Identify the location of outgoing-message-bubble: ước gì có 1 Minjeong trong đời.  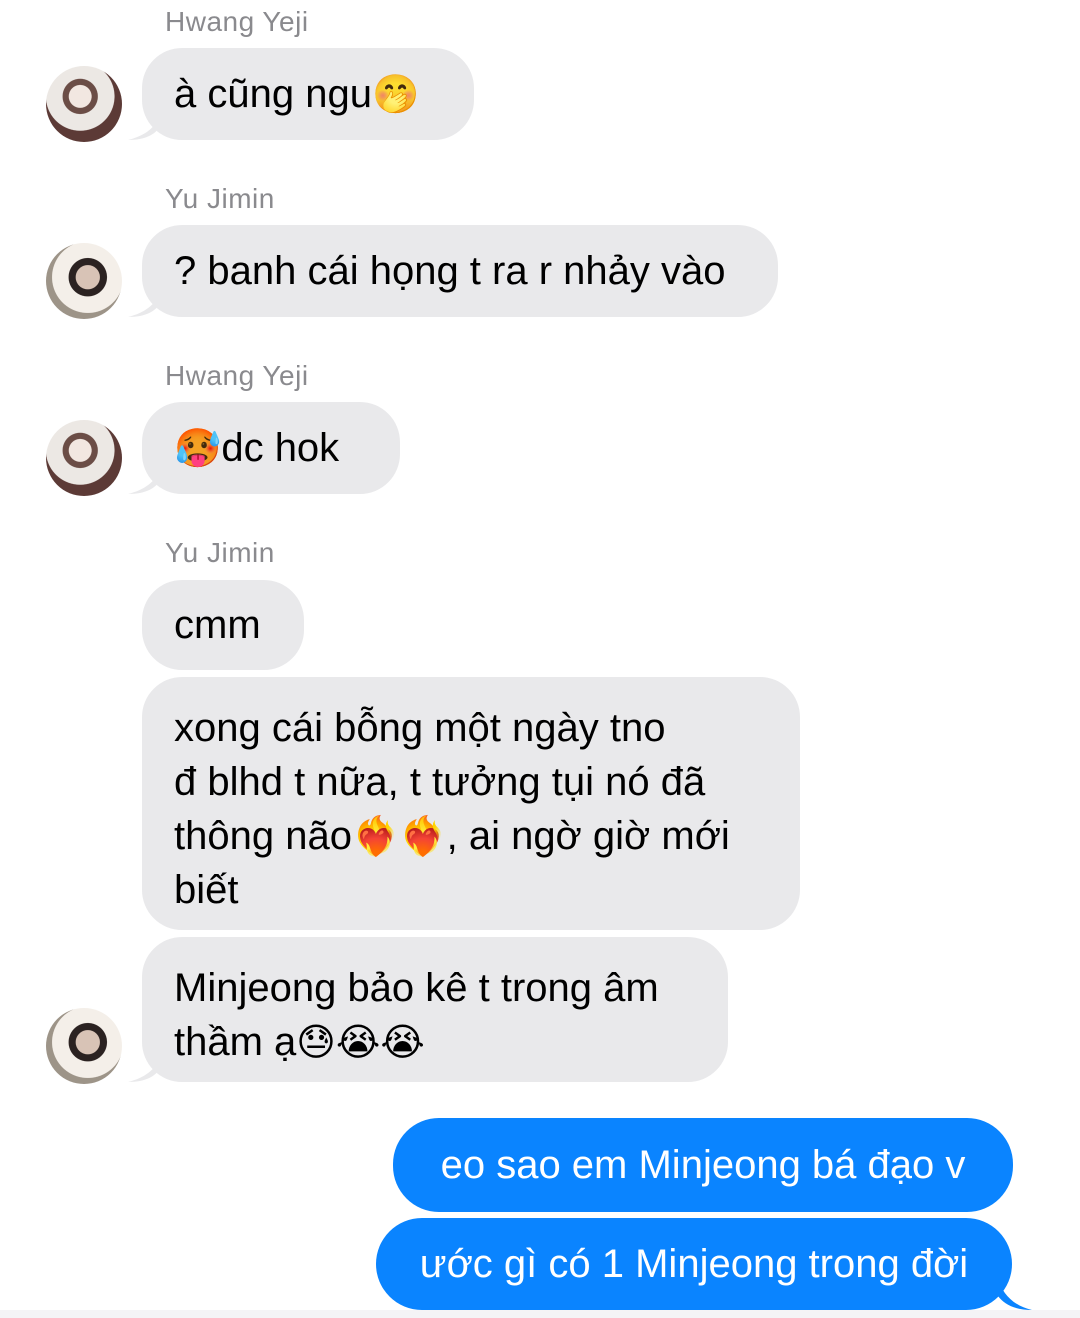
(694, 1264).